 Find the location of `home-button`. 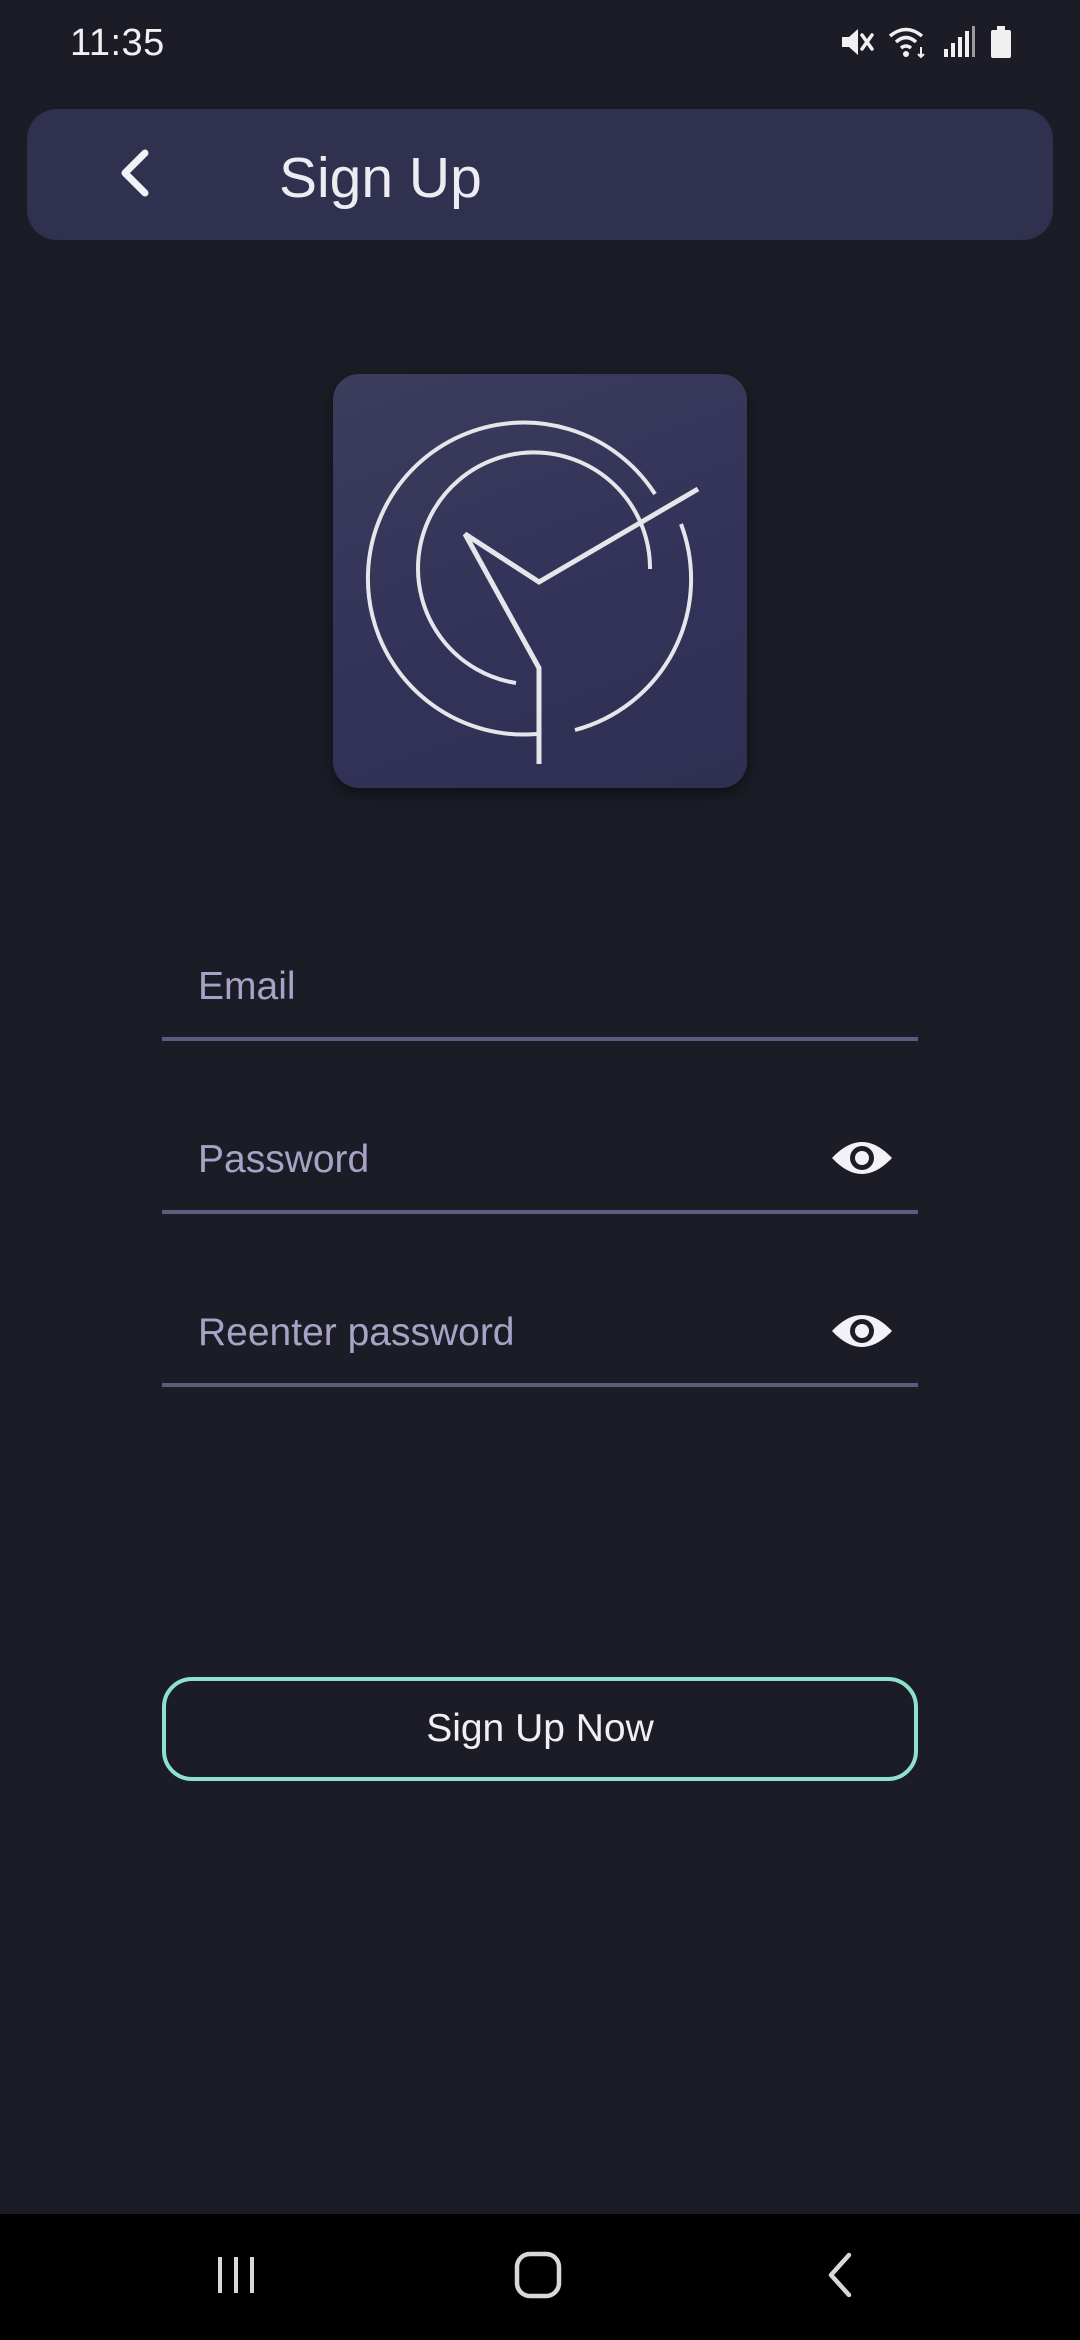

home-button is located at coordinates (538, 2277).